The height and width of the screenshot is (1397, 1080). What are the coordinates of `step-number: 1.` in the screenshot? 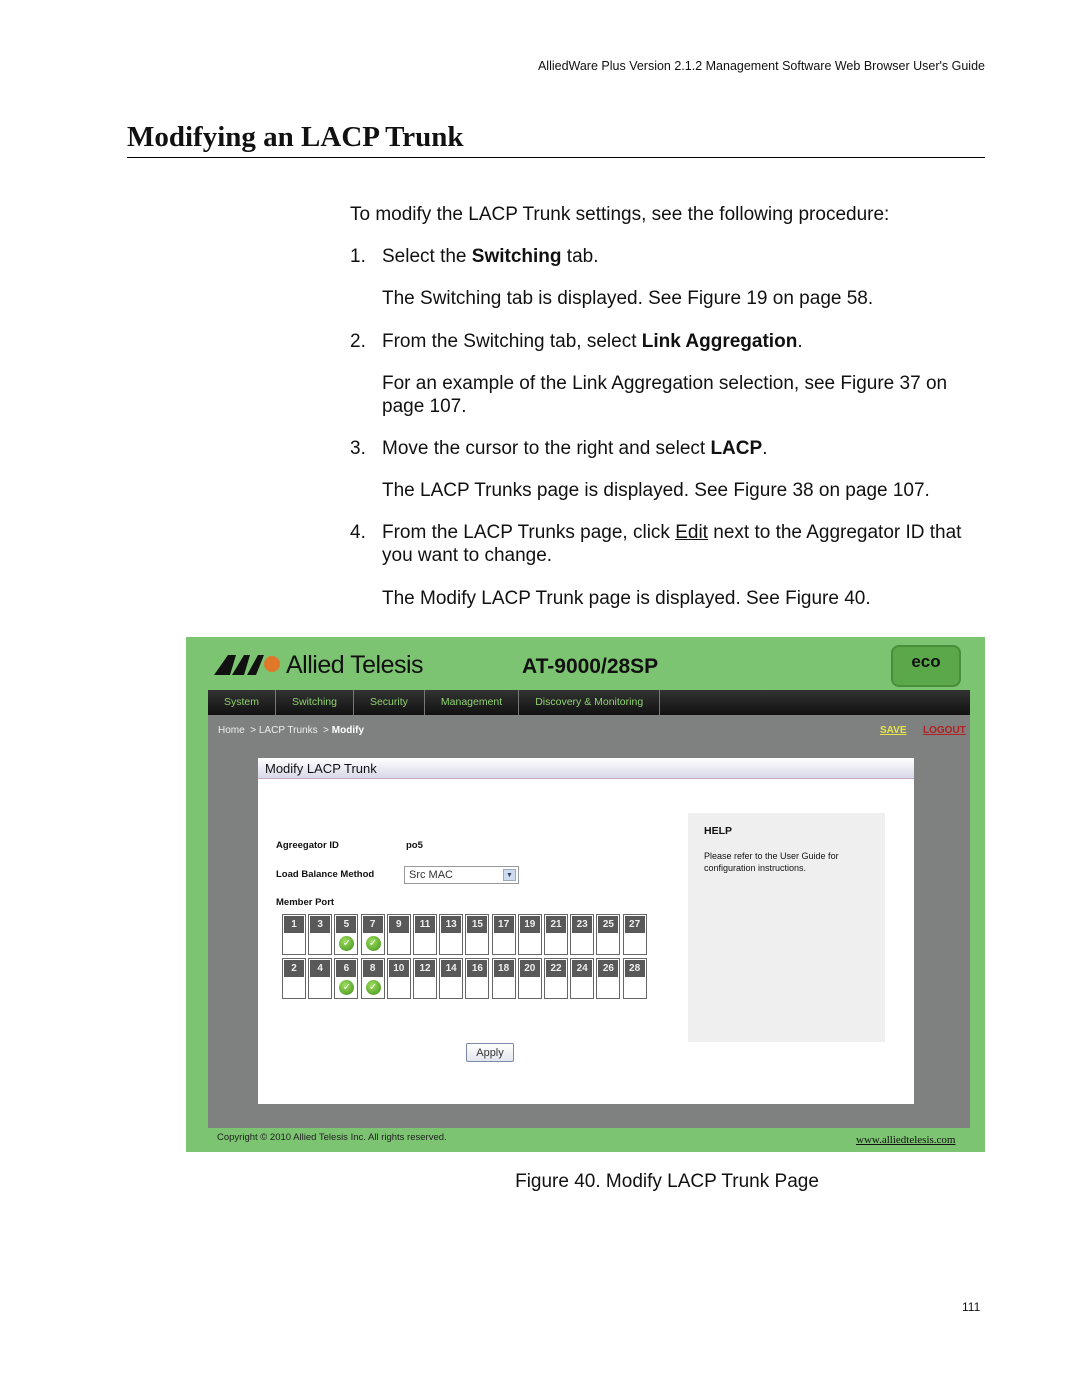 It's located at (358, 256).